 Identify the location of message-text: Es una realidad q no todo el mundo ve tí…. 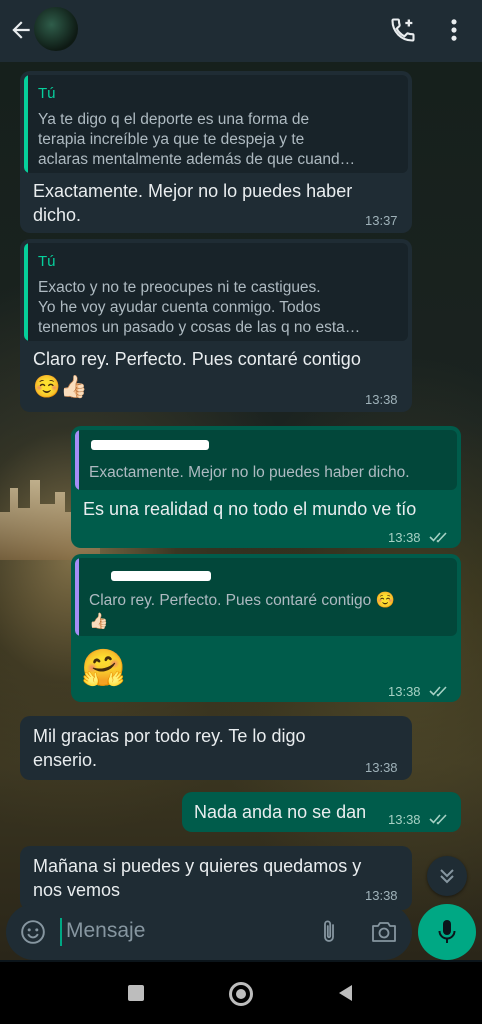
(250, 509).